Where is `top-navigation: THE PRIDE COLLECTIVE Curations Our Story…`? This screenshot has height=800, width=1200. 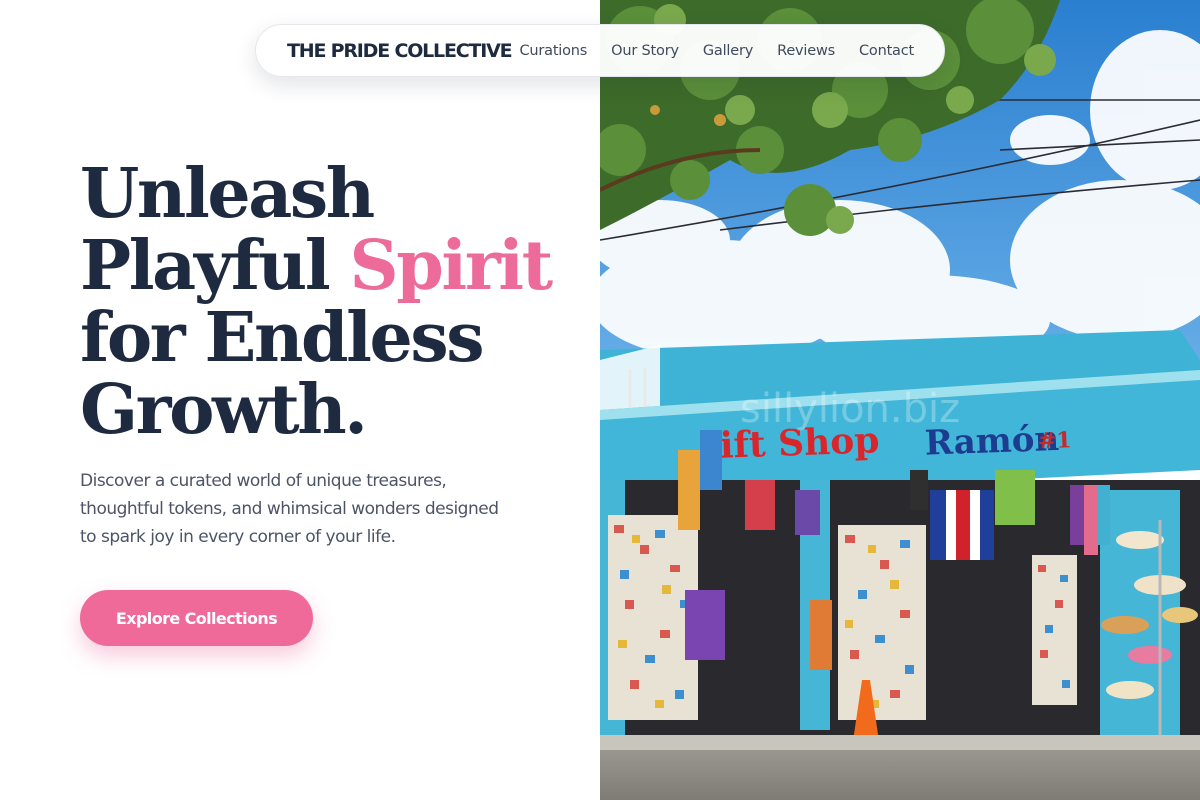
top-navigation: THE PRIDE COLLECTIVE Curations Our Story… is located at coordinates (600, 50).